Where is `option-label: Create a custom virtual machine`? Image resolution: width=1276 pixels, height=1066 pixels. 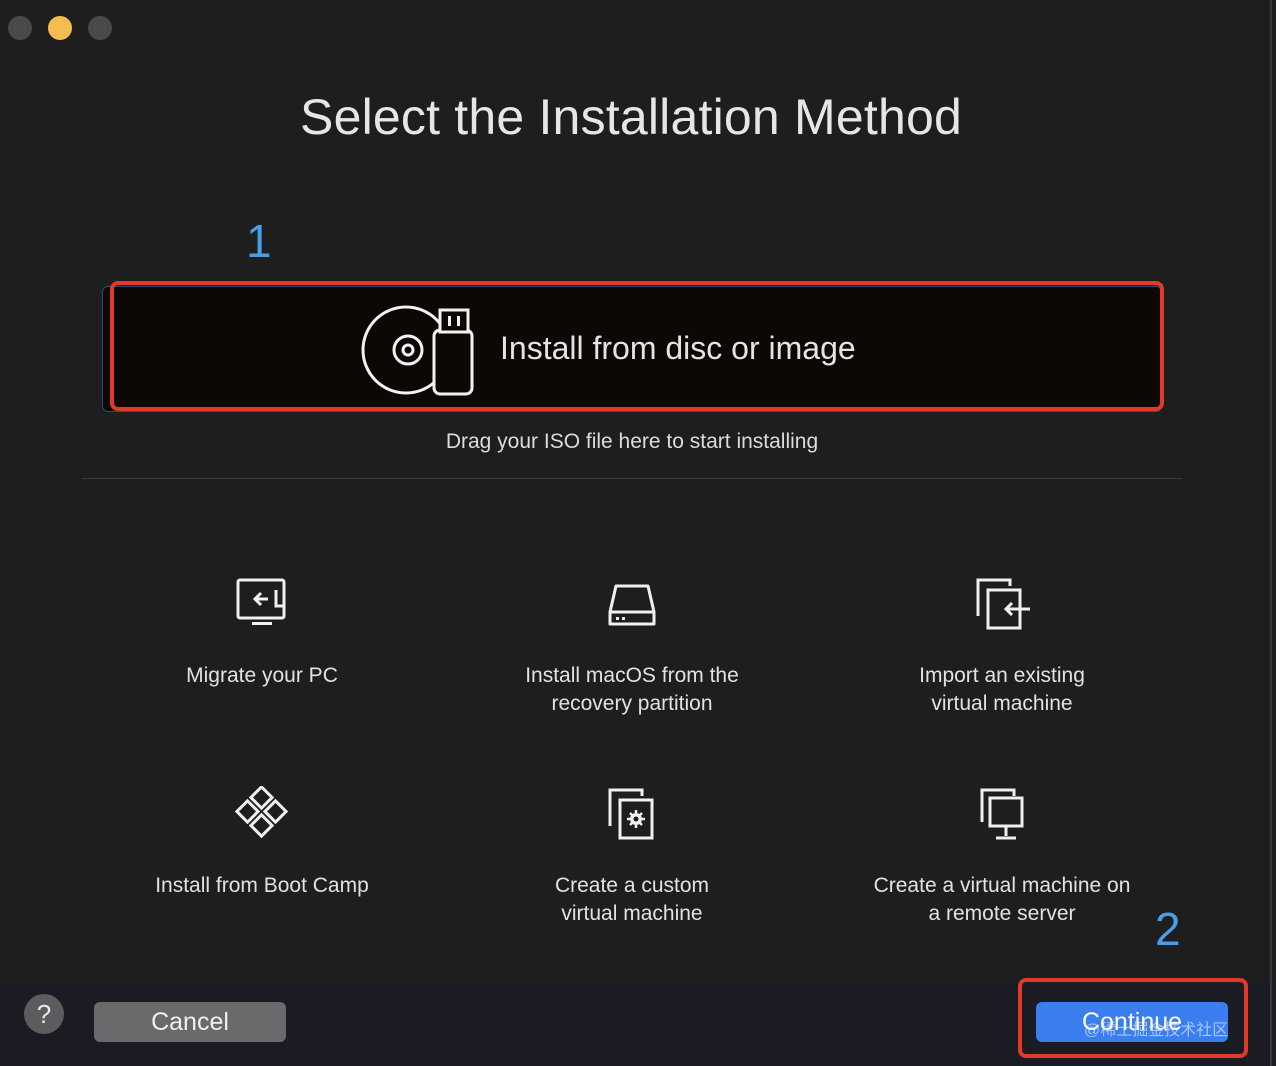
option-label: Create a custom virtual machine is located at coordinates (632, 899).